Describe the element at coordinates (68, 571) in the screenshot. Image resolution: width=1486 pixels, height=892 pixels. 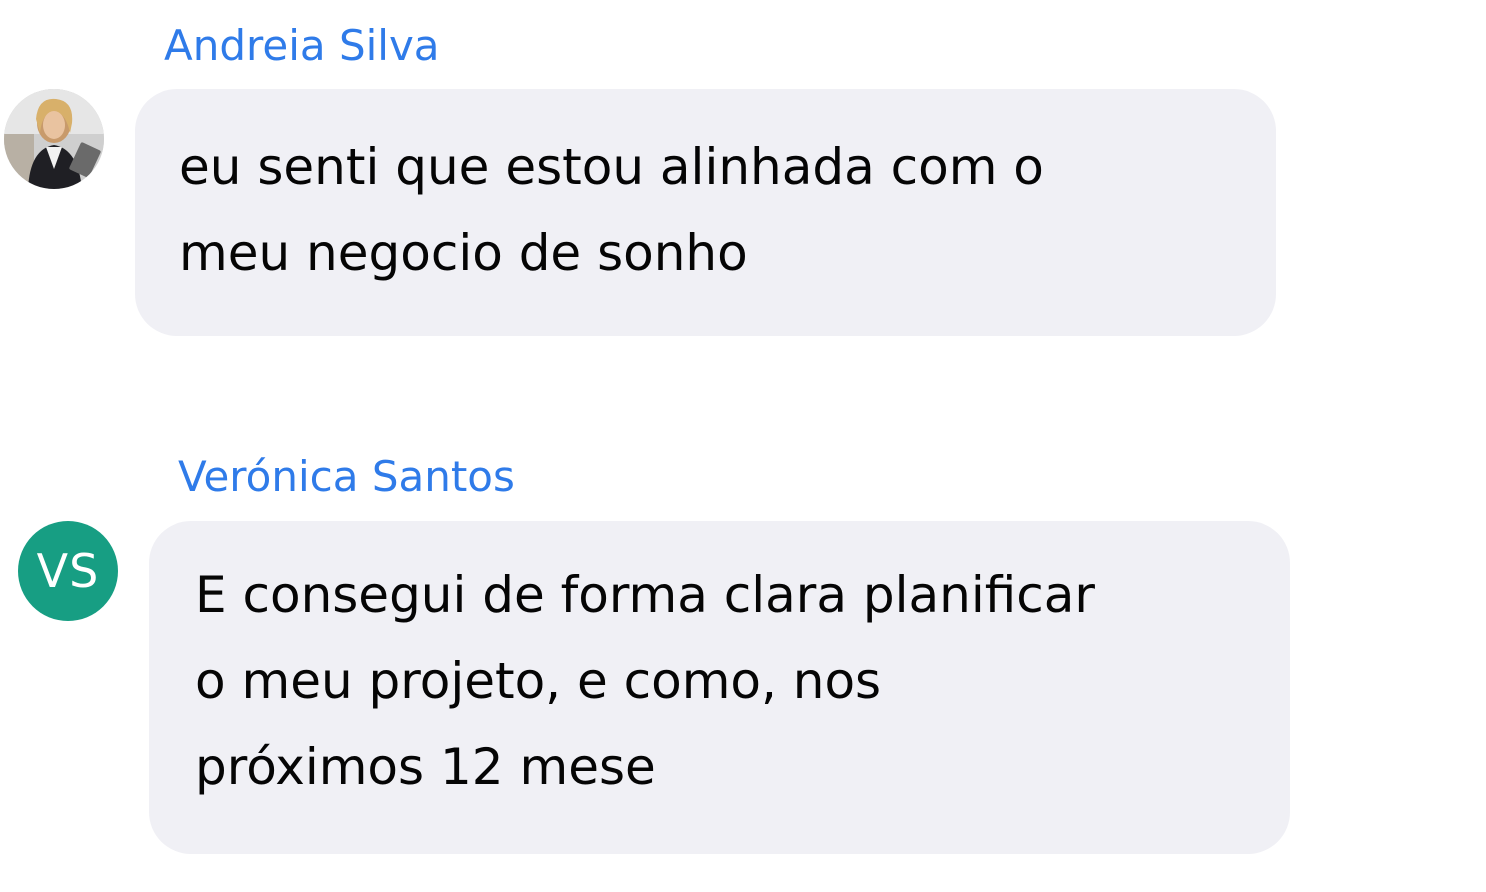
I see `initials-avatar: VS` at that location.